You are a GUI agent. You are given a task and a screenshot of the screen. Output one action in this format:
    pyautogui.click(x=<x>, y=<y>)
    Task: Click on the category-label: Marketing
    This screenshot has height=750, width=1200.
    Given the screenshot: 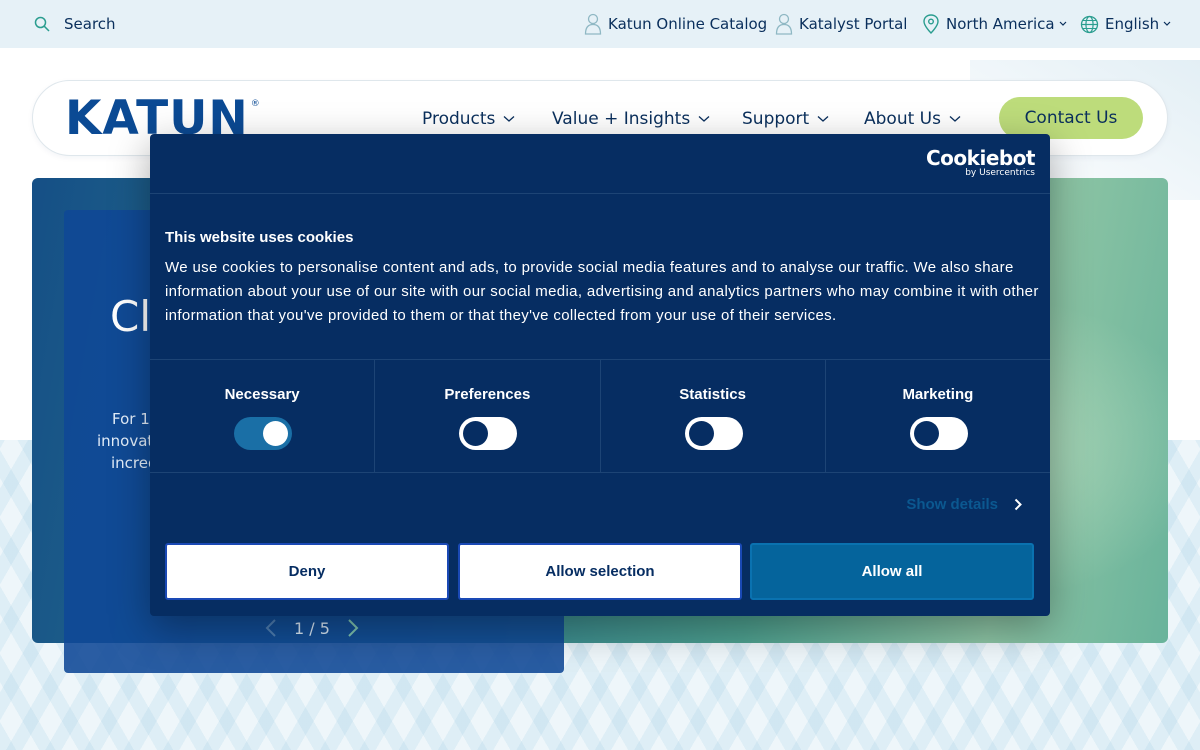 What is the action you would take?
    pyautogui.click(x=938, y=394)
    